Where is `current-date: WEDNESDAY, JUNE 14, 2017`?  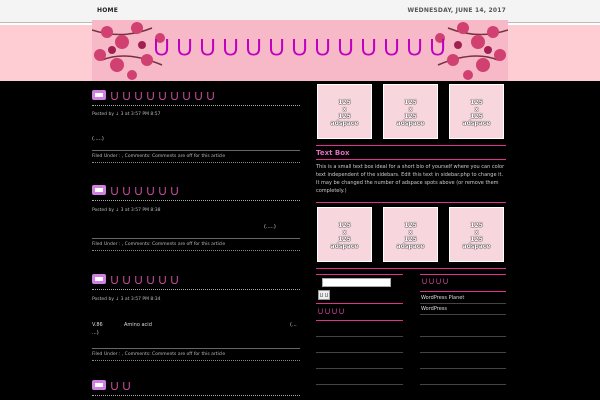
current-date: WEDNESDAY, JUNE 14, 2017 is located at coordinates (456, 10).